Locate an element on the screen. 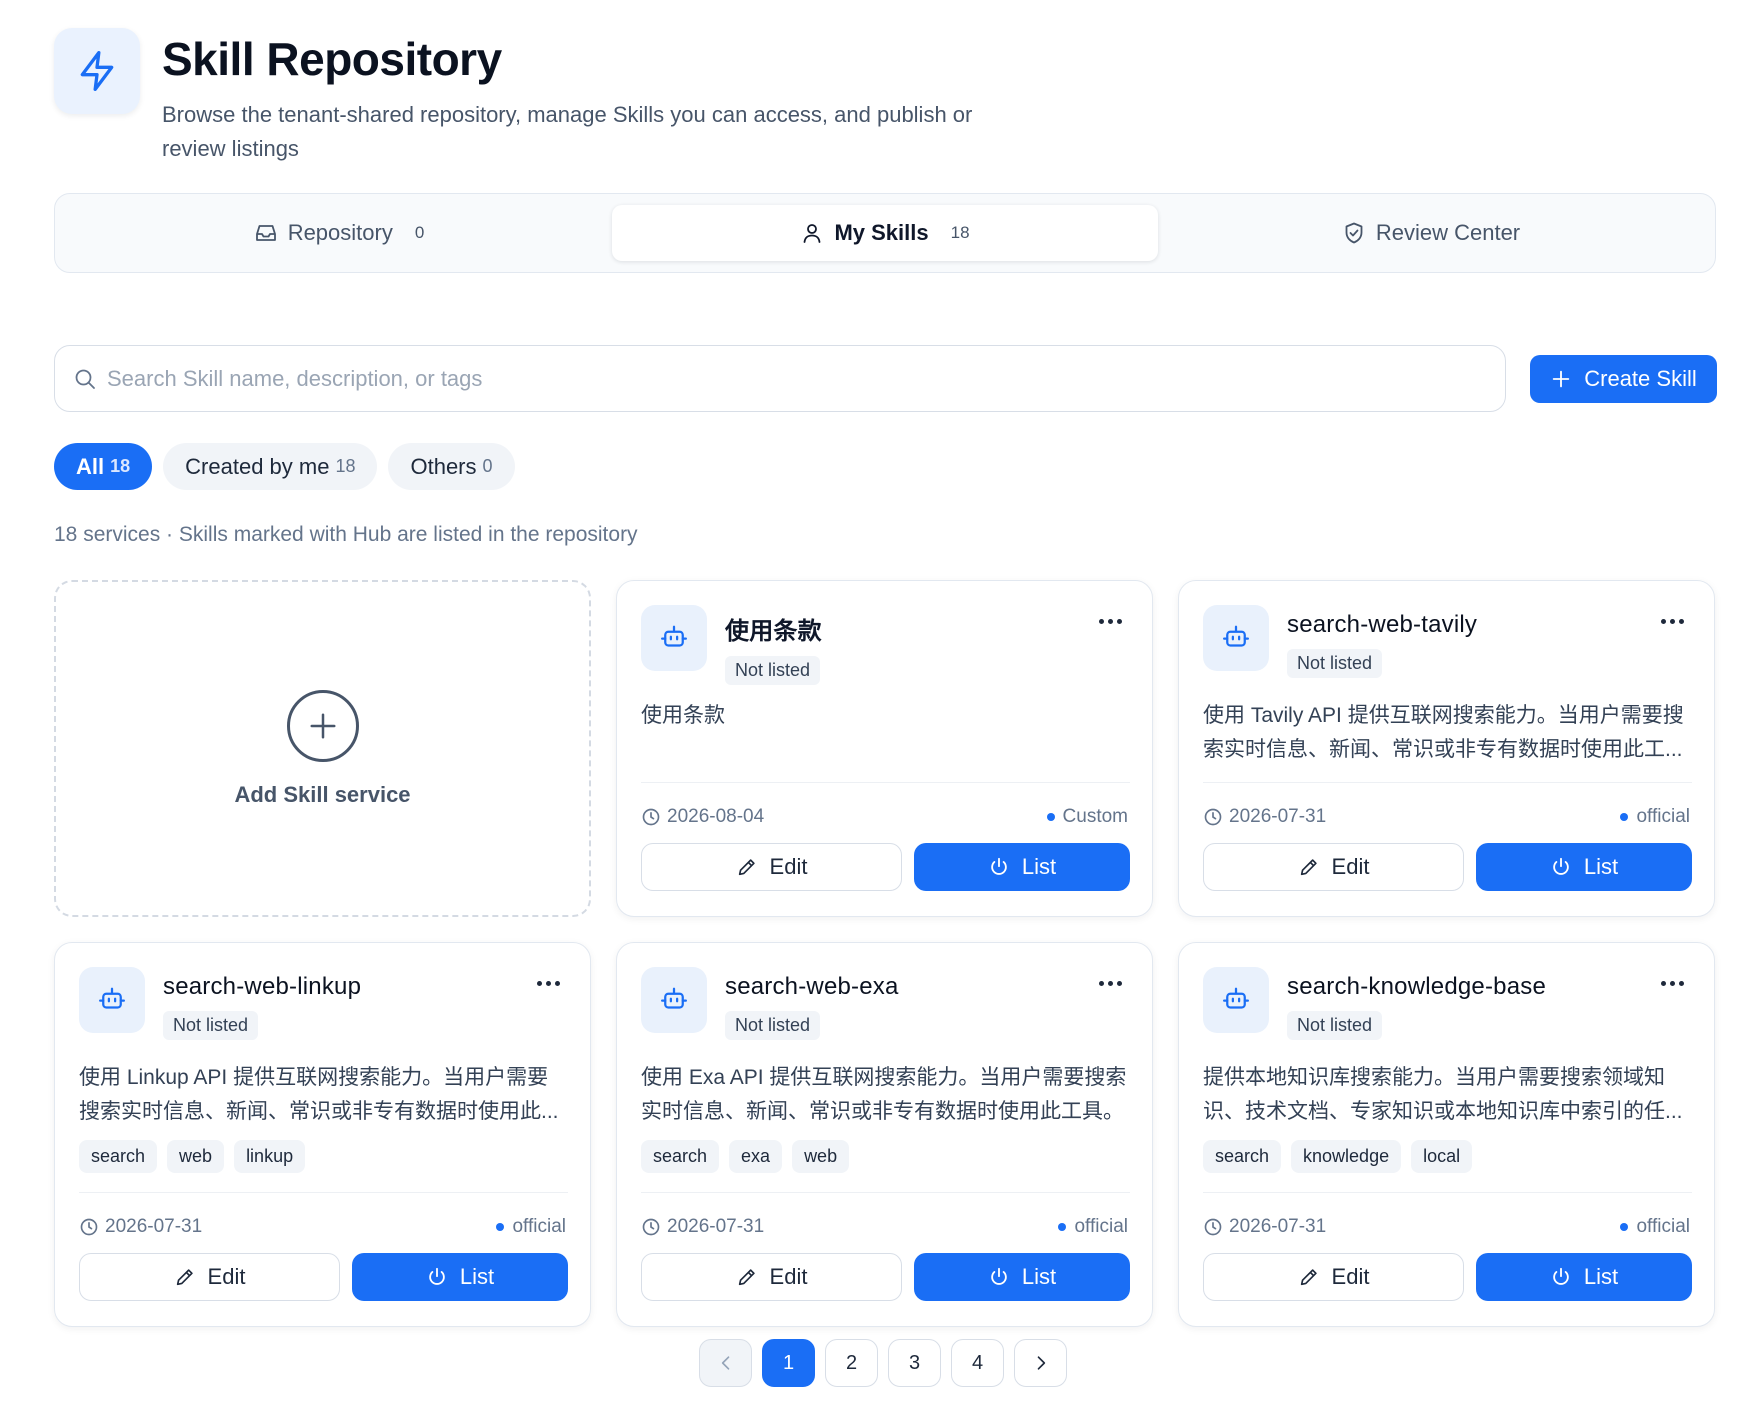 This screenshot has width=1759, height=1405. page-button-3: 3 is located at coordinates (914, 1363).